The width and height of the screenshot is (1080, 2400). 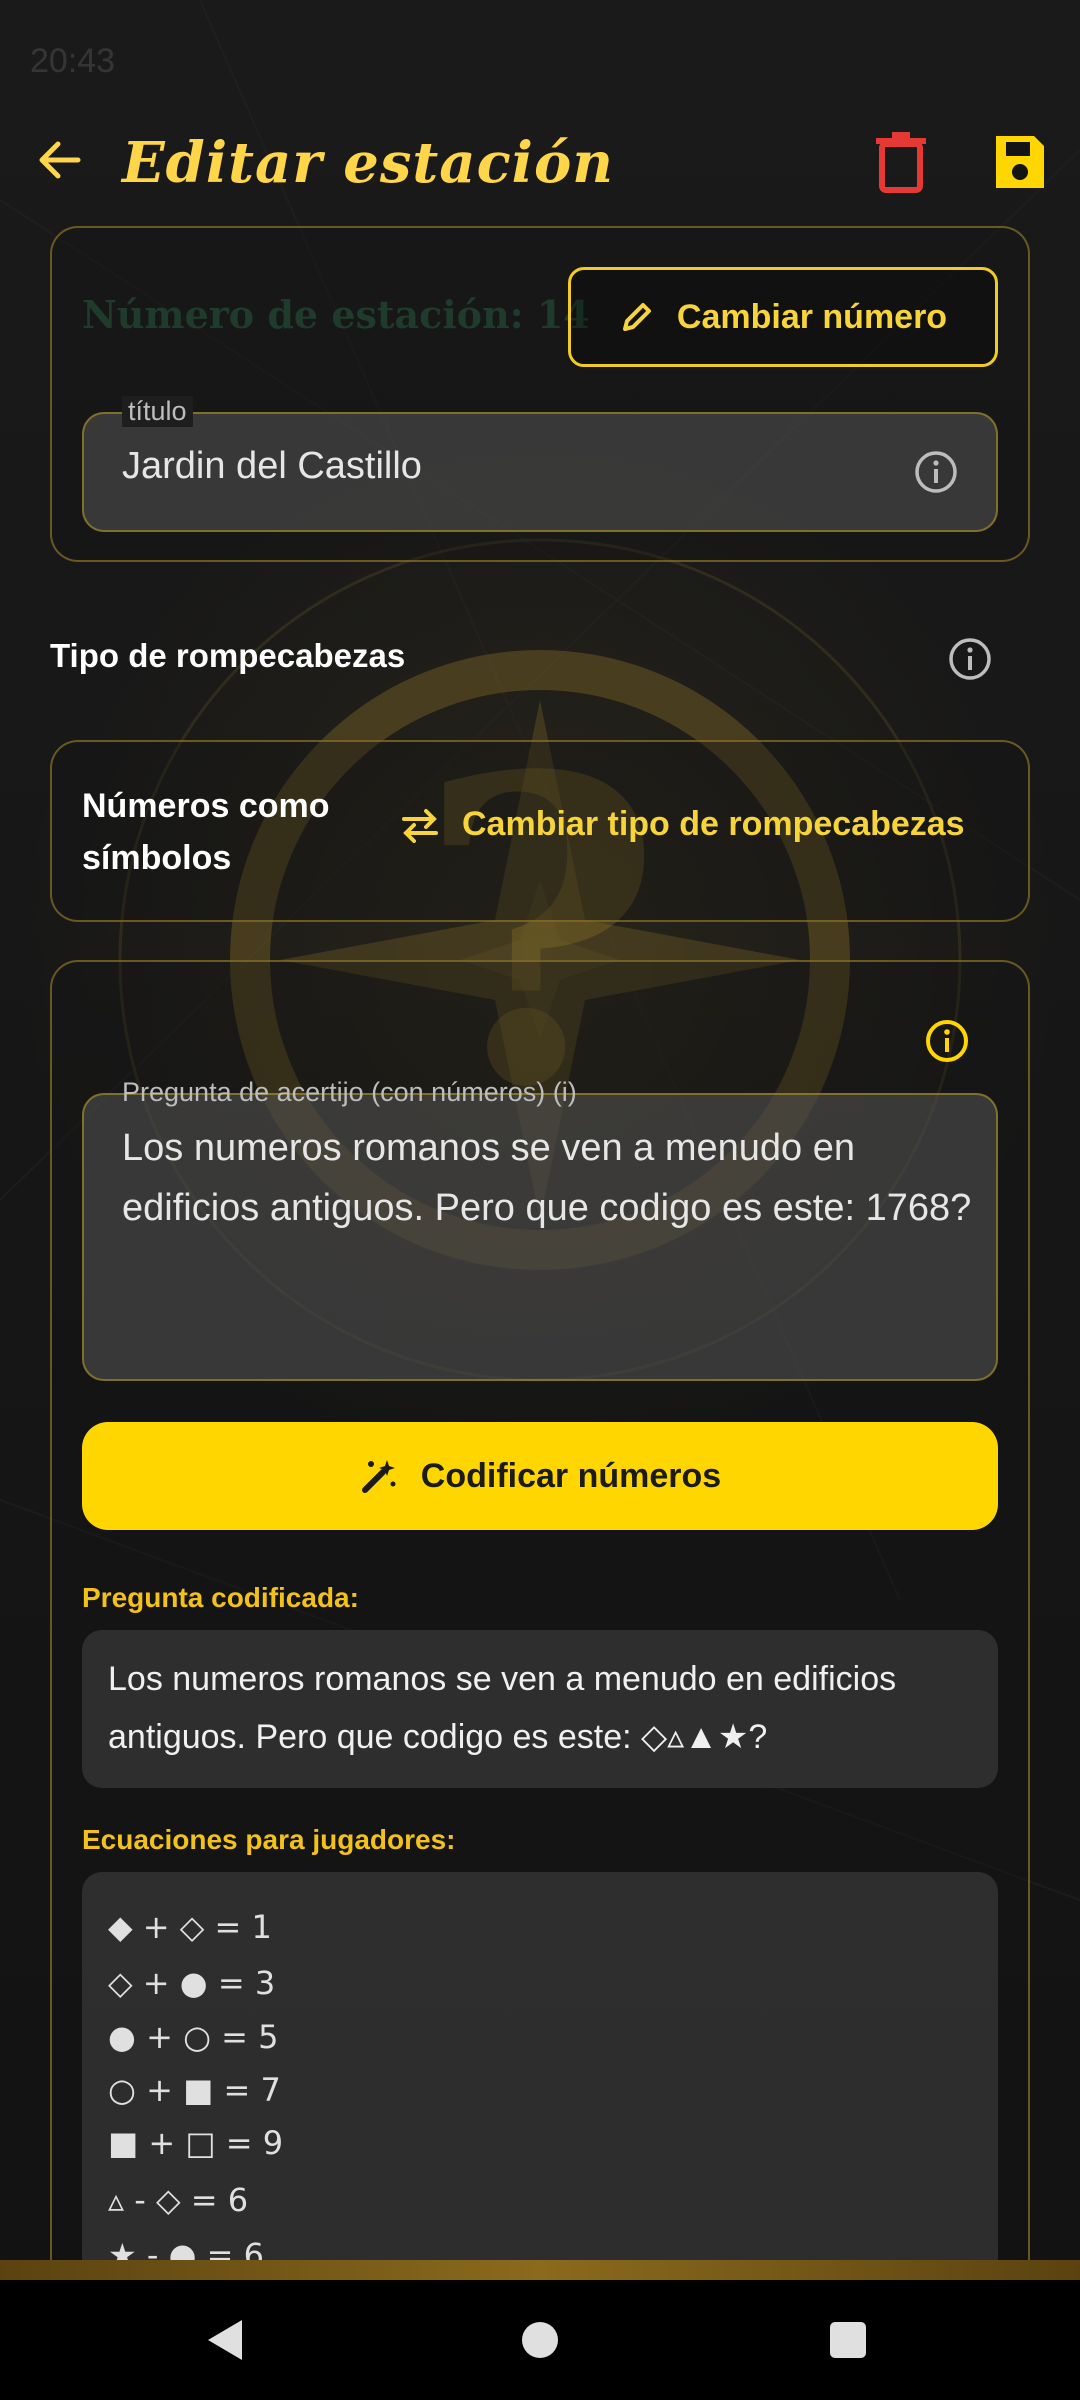 What do you see at coordinates (226, 2340) in the screenshot?
I see `nav-back-icon` at bounding box center [226, 2340].